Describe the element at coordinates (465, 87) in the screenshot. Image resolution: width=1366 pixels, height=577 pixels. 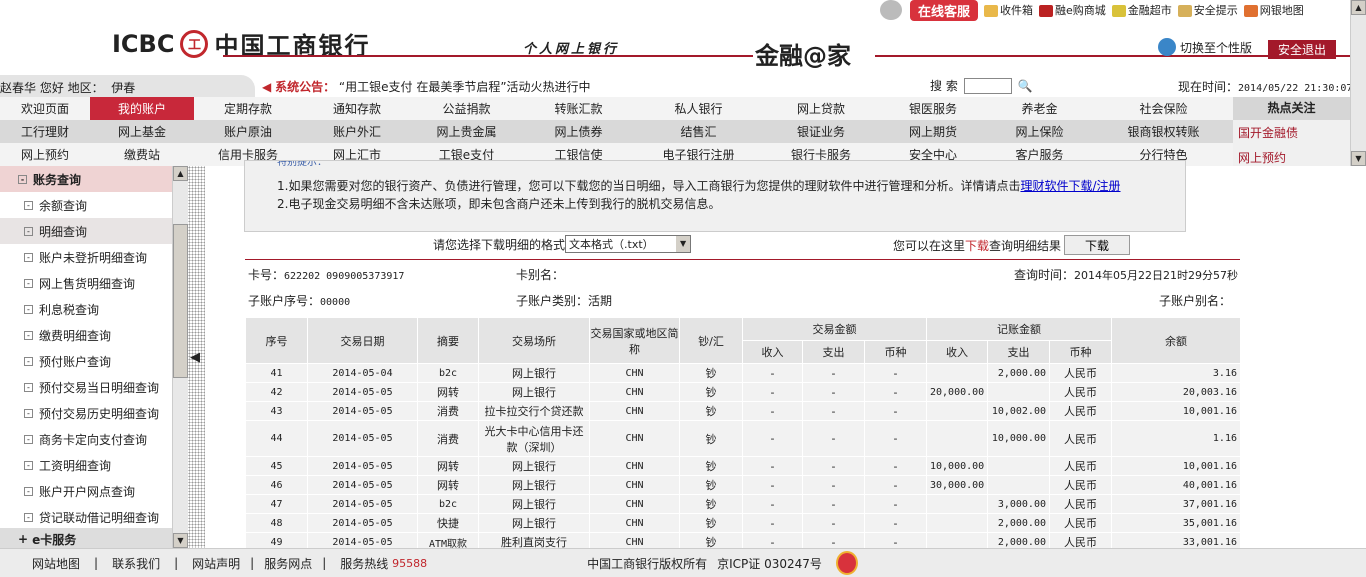
I see `notice-link: “用工银e支付 在最美季节启程”活动火热进行中` at that location.